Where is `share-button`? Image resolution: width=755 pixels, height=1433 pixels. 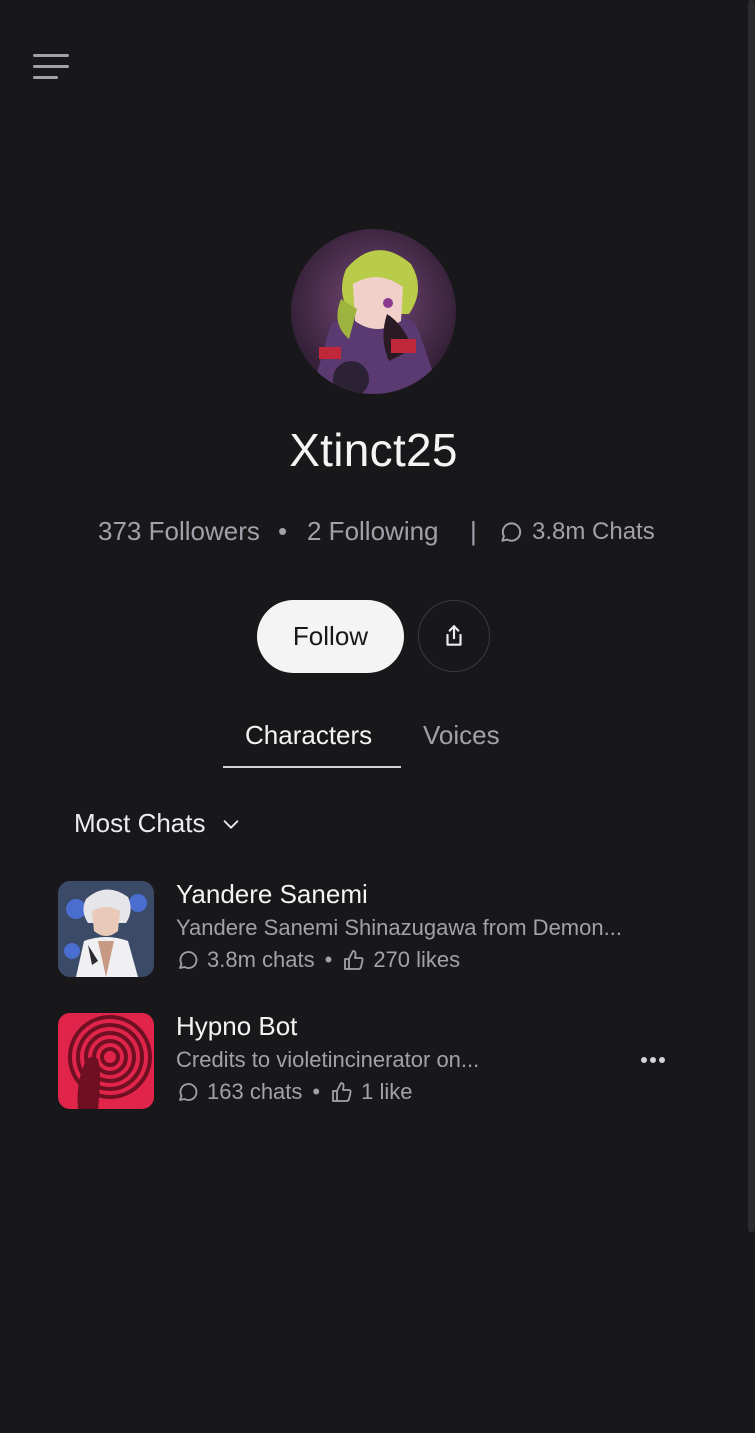
share-button is located at coordinates (454, 636).